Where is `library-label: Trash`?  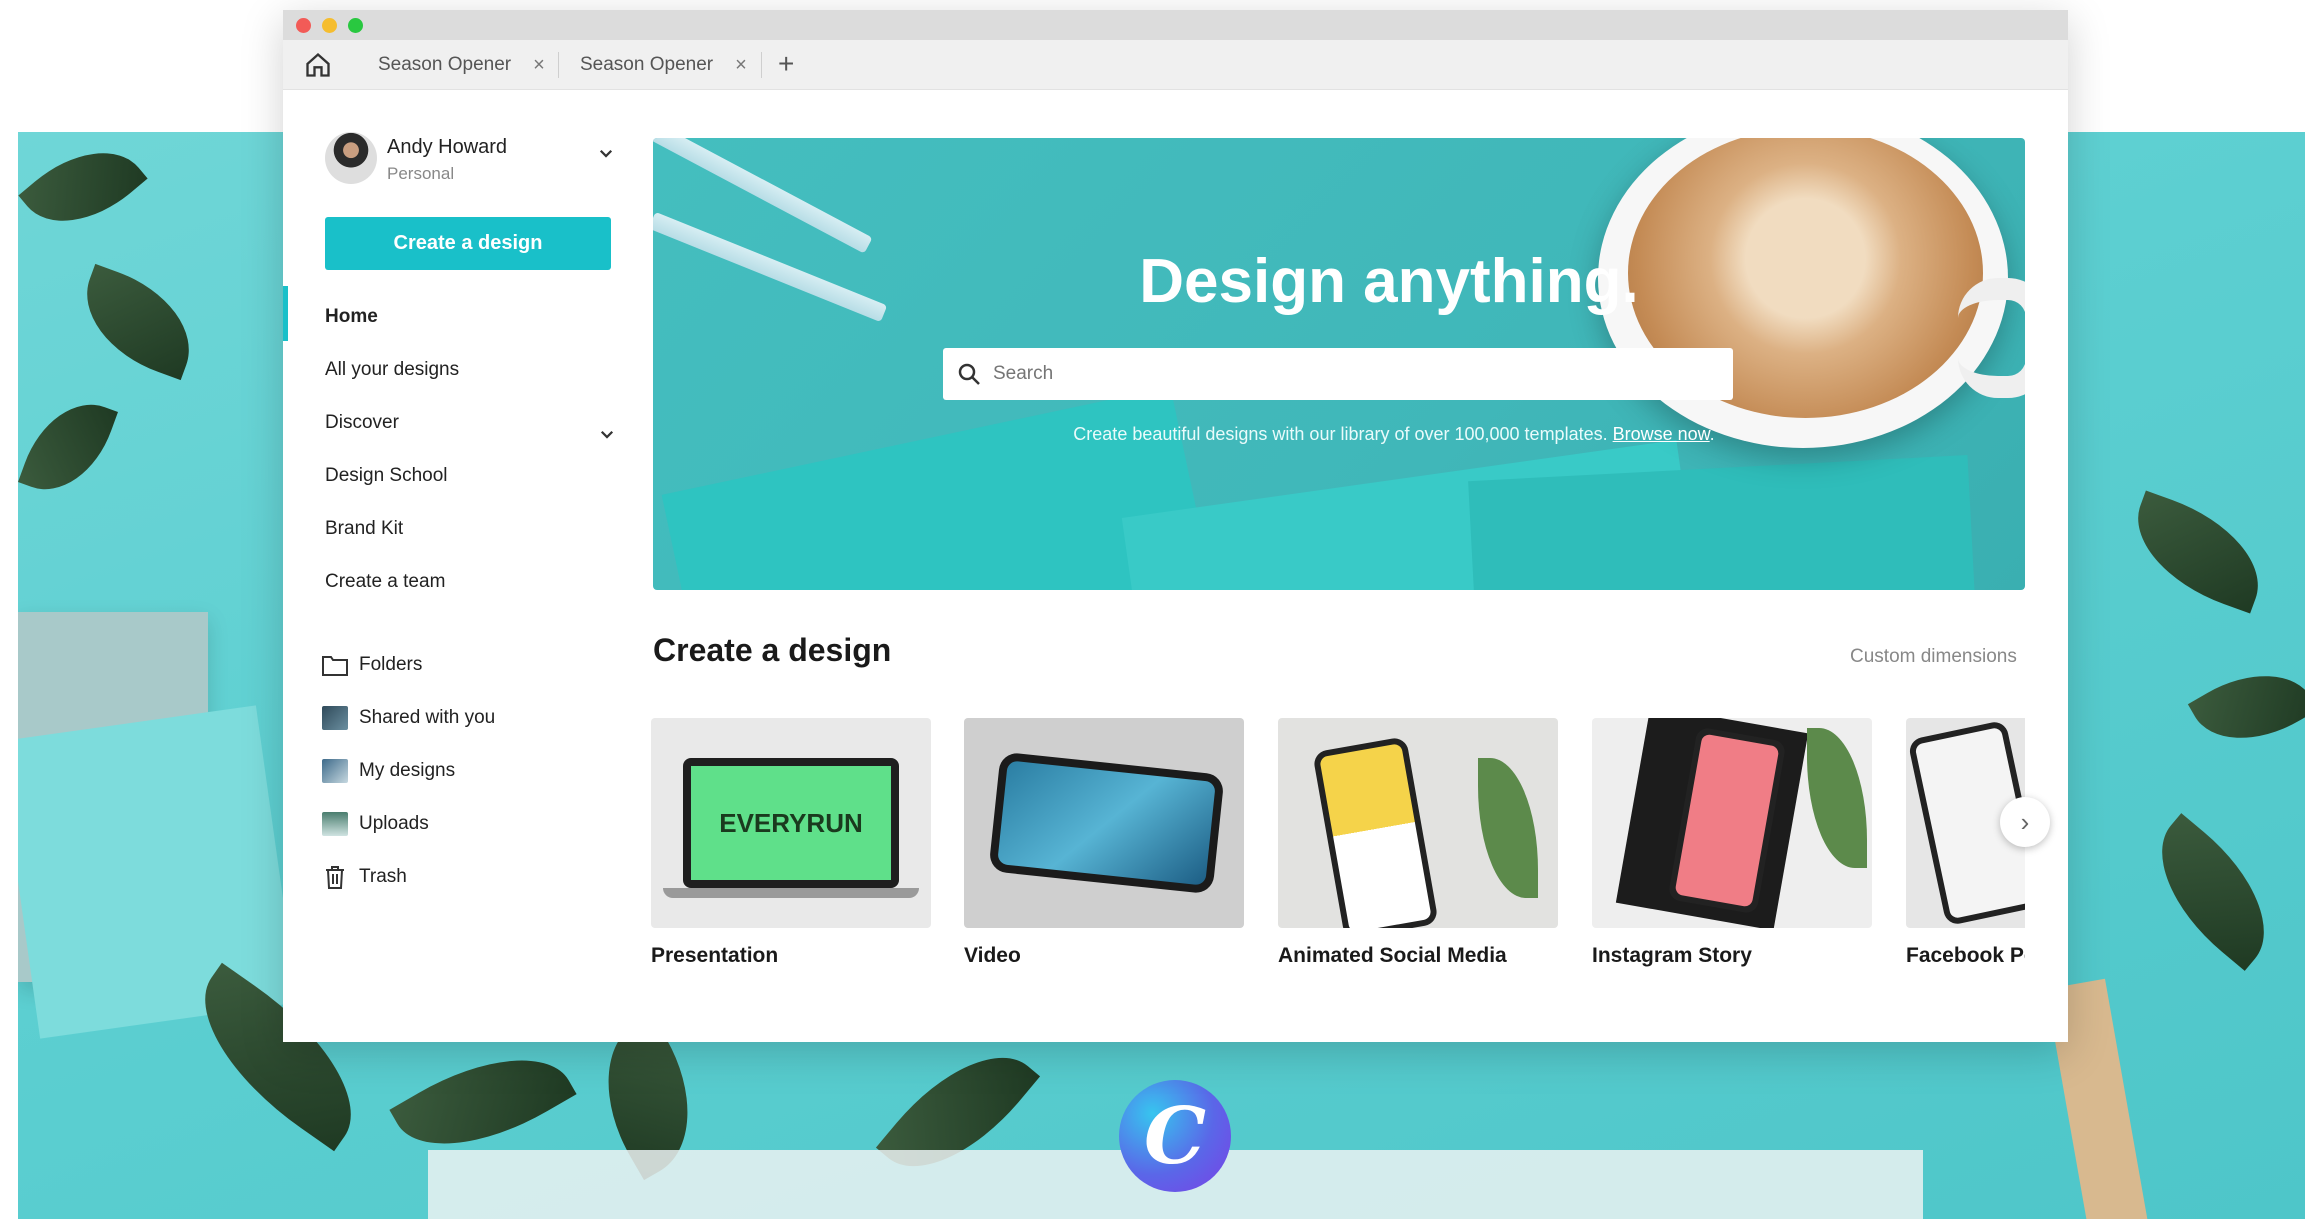
library-label: Trash is located at coordinates (383, 876).